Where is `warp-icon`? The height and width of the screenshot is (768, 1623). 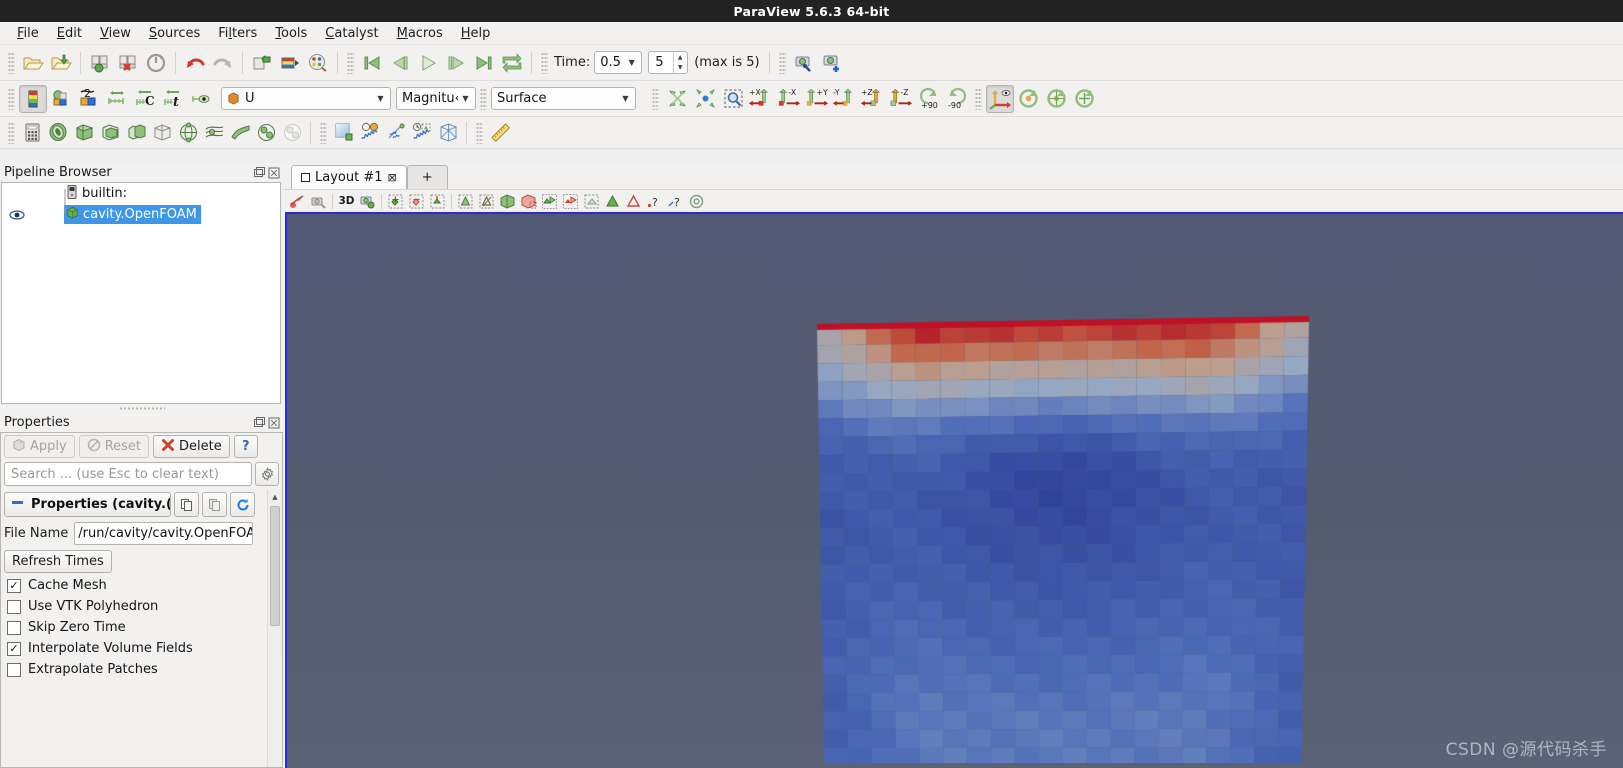 warp-icon is located at coordinates (240, 133).